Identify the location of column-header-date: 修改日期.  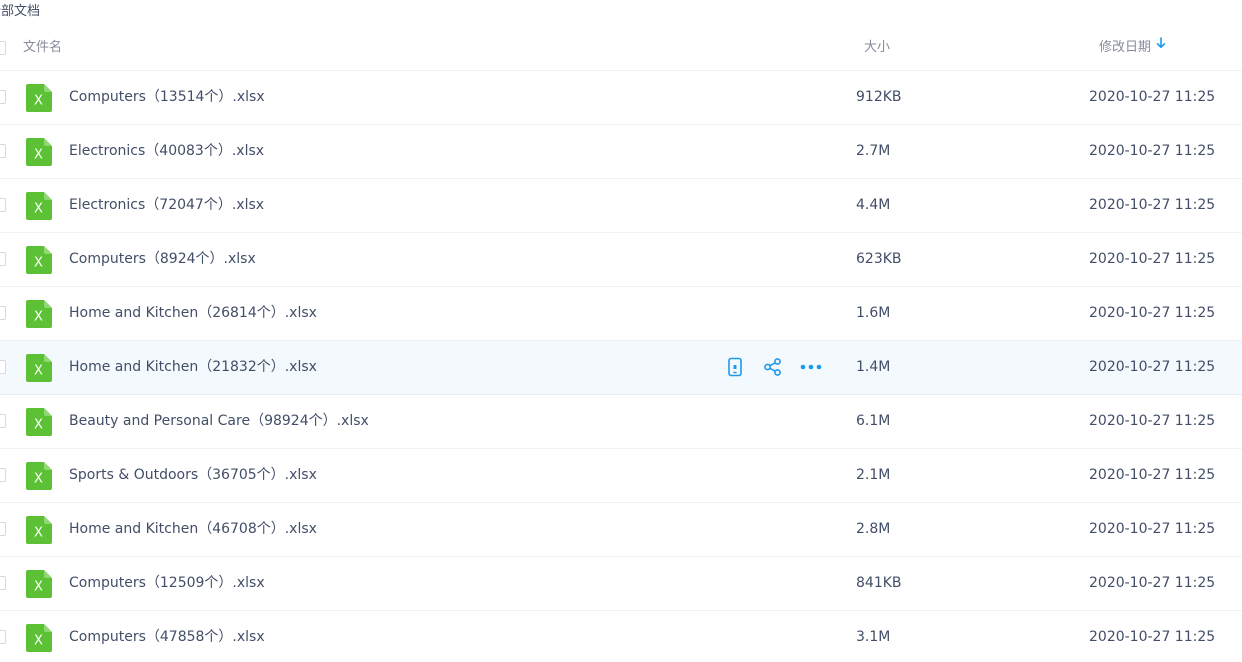
(1132, 48).